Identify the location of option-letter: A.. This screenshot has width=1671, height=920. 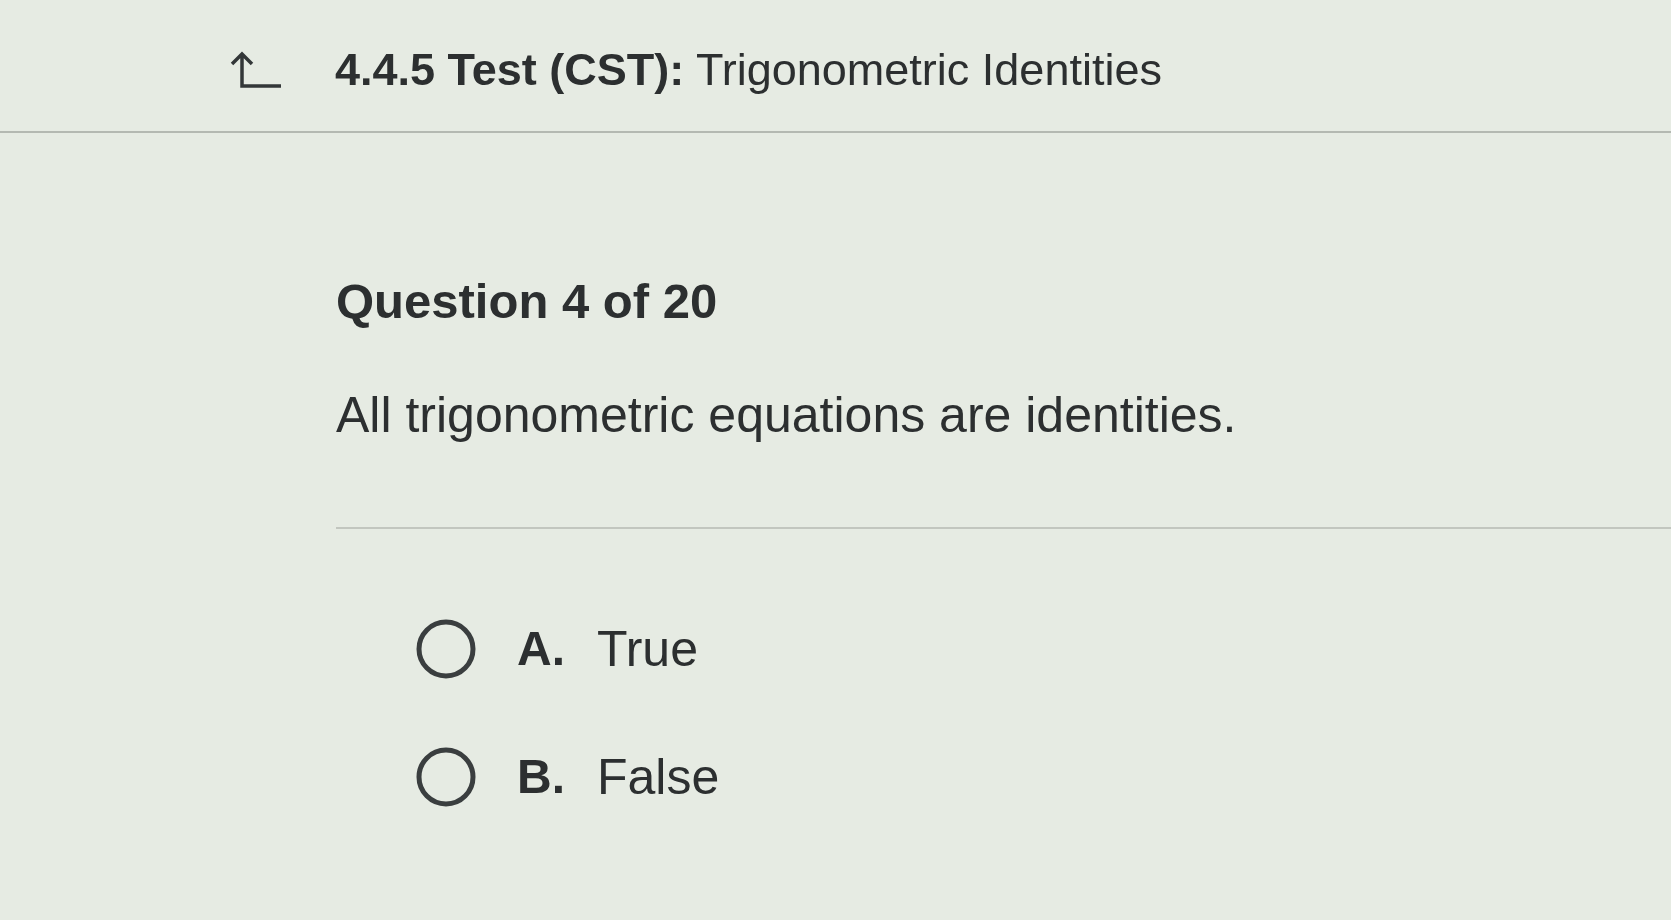
(541, 649).